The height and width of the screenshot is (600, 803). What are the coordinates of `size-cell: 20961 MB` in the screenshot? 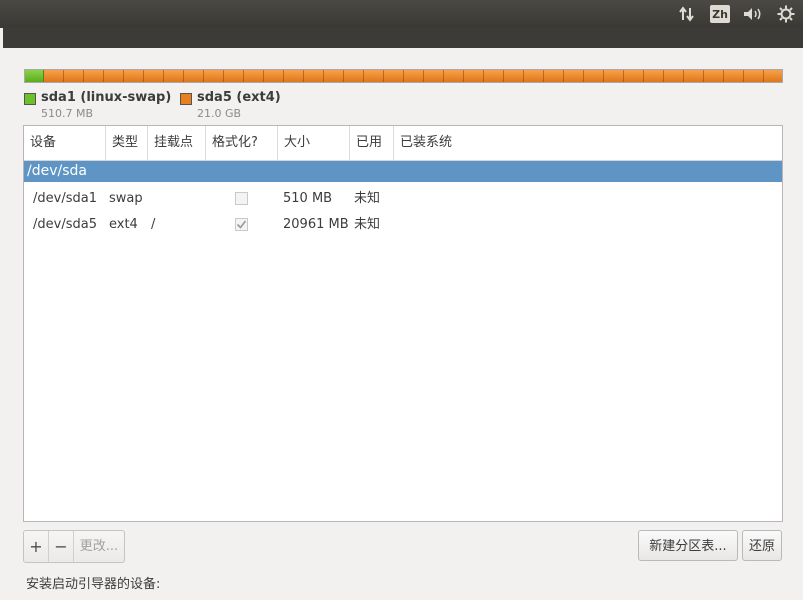 It's located at (316, 224).